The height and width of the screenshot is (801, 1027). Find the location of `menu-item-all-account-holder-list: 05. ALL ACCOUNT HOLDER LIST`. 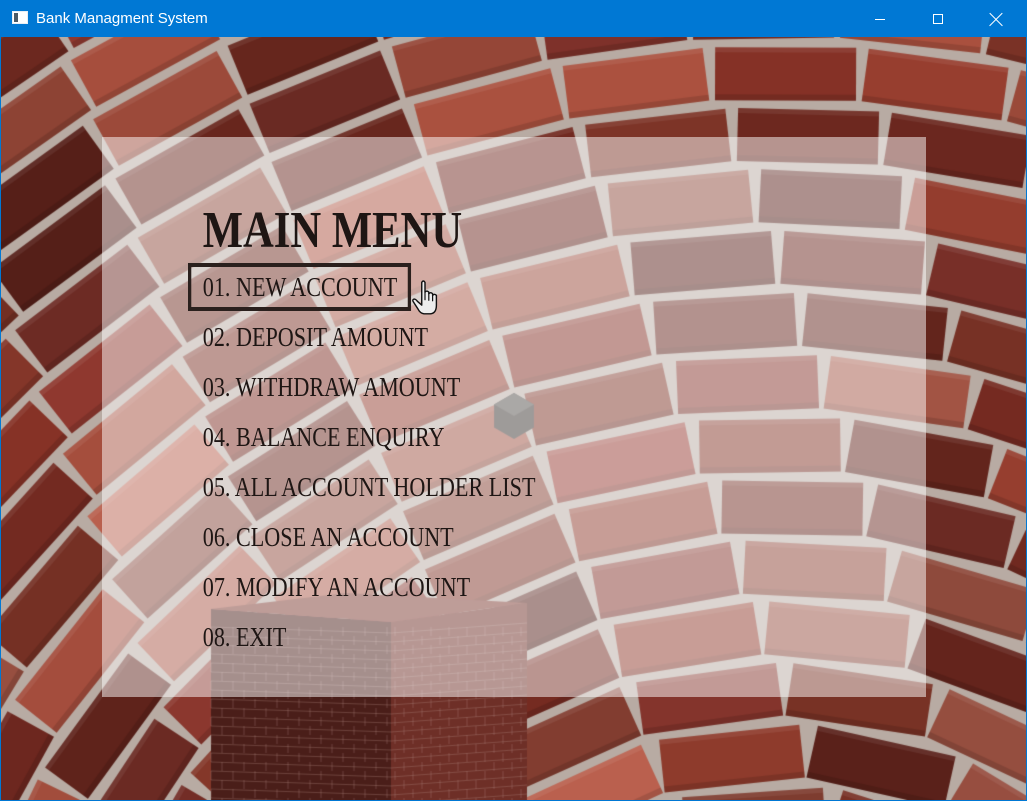

menu-item-all-account-holder-list: 05. ALL ACCOUNT HOLDER LIST is located at coordinates (368, 487).